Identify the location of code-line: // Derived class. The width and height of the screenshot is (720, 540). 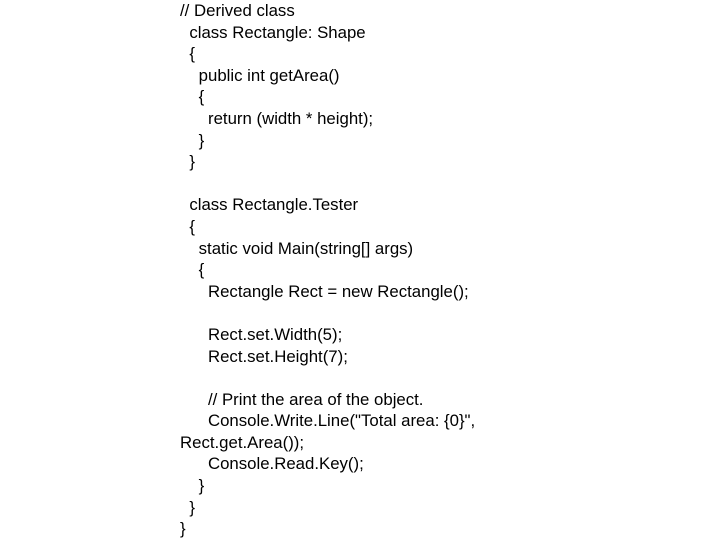
(237, 10).